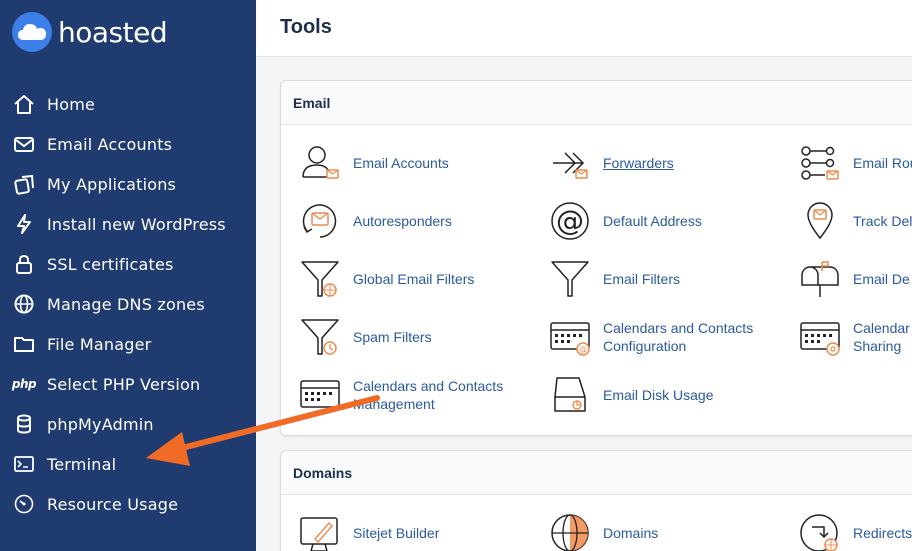 The height and width of the screenshot is (551, 912). What do you see at coordinates (128, 464) in the screenshot?
I see `sidebar-item-terminal: Terminal` at bounding box center [128, 464].